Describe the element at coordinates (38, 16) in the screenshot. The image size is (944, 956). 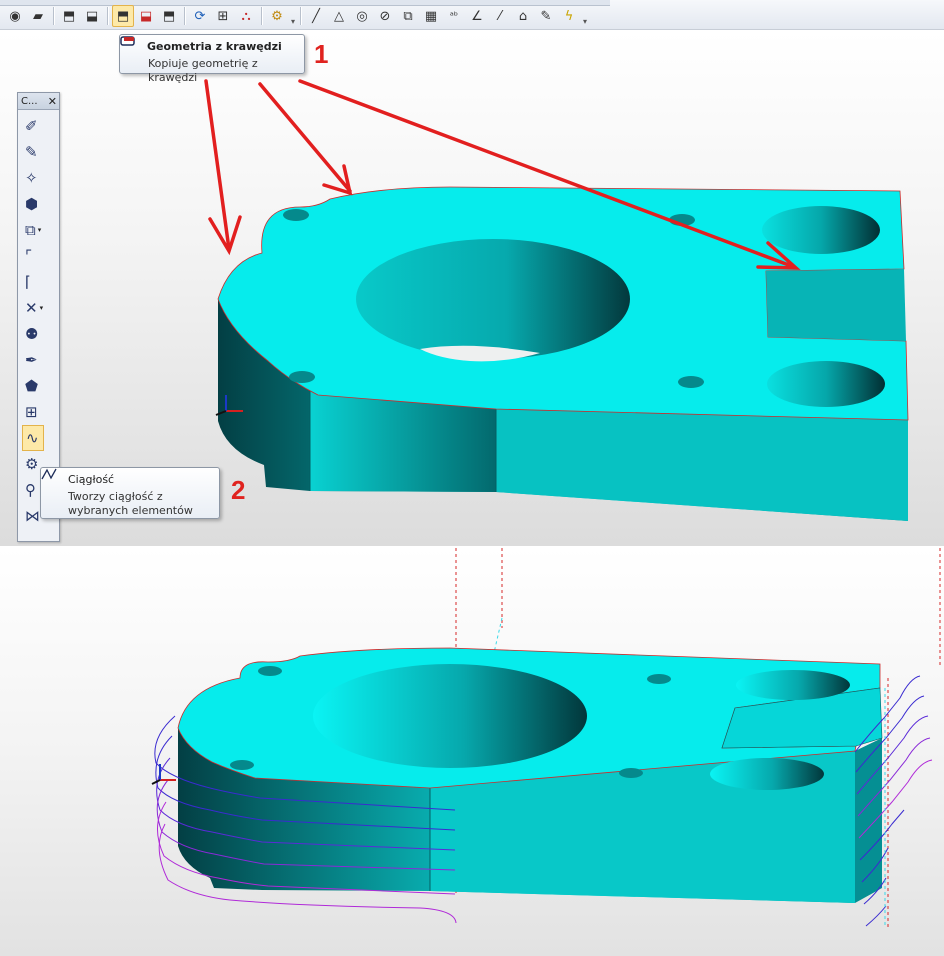
I see `eraser-icon: ▰` at that location.